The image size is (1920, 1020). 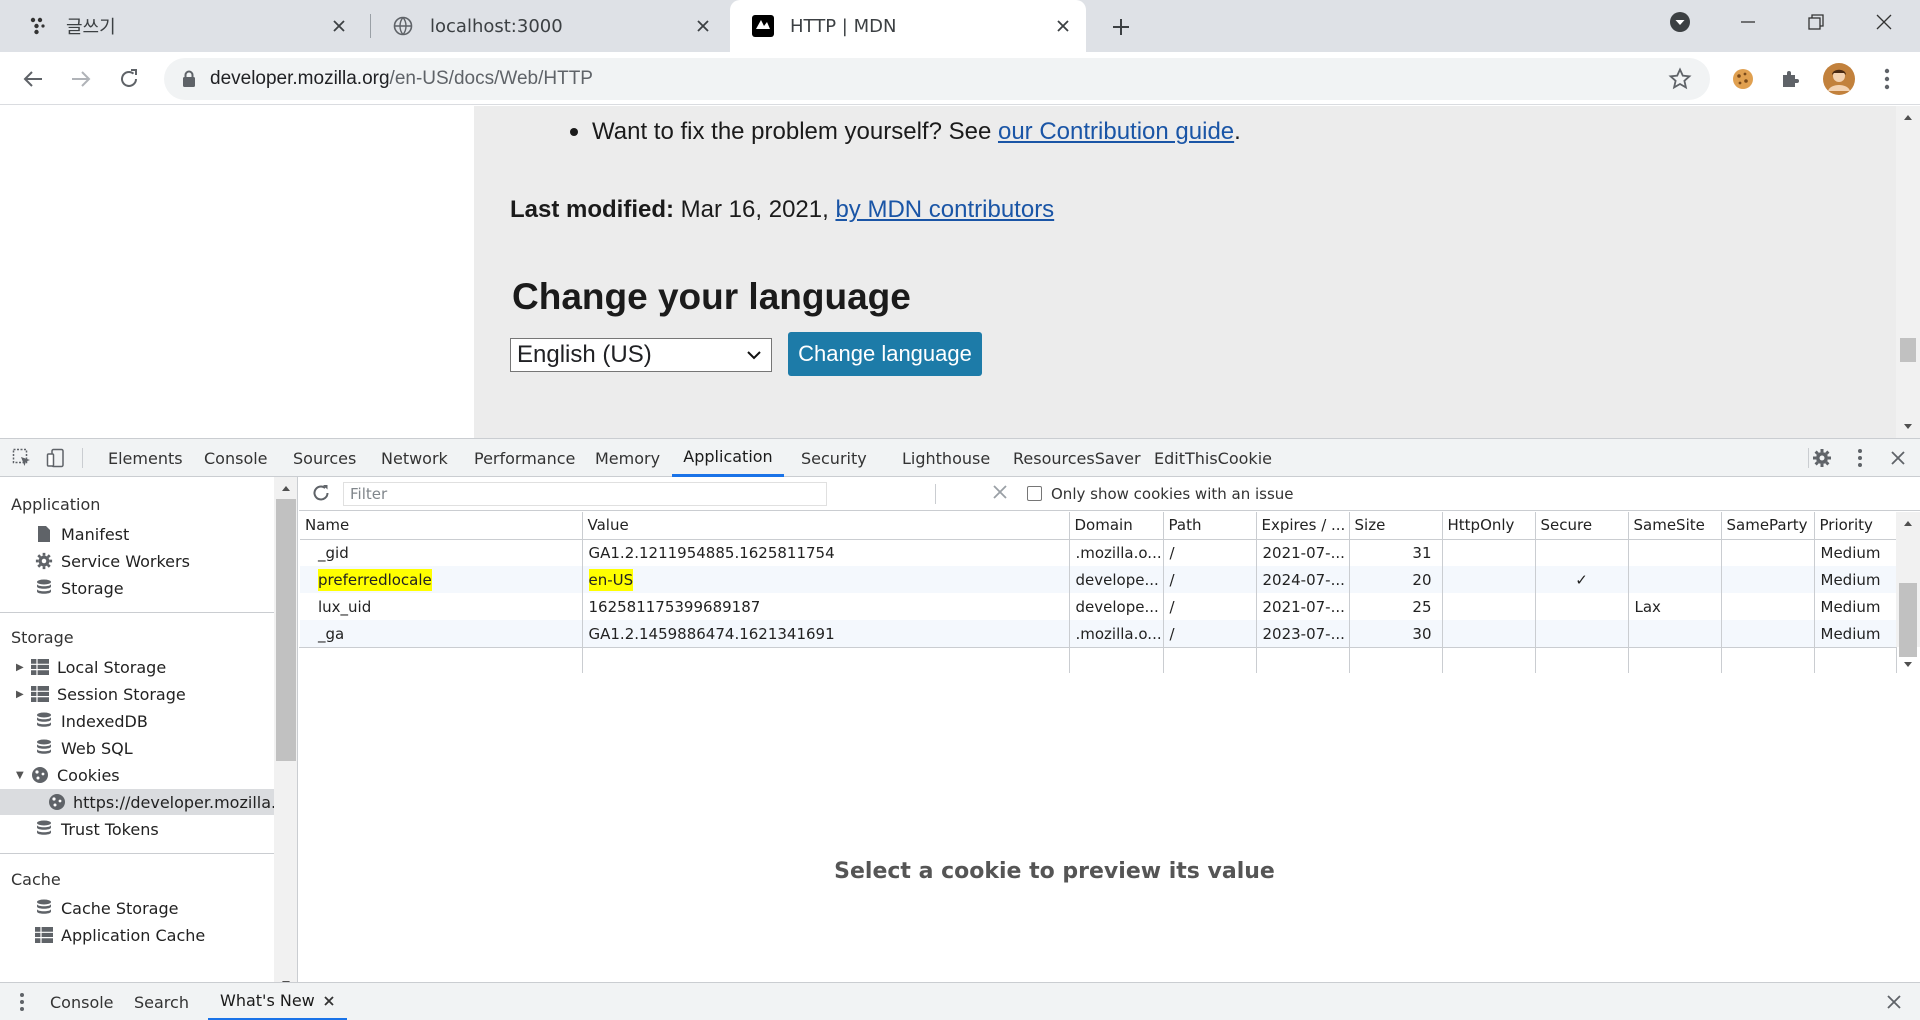 What do you see at coordinates (145, 458) in the screenshot?
I see `tab-elements: Elements` at bounding box center [145, 458].